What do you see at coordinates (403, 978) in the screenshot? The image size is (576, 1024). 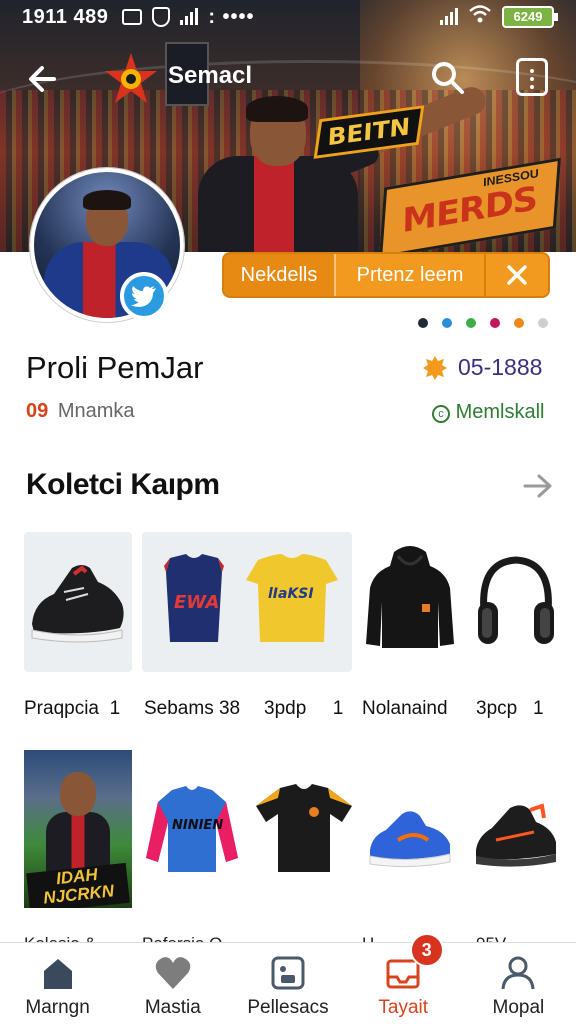 I see `nav-item-inbox: 3 Tayait` at bounding box center [403, 978].